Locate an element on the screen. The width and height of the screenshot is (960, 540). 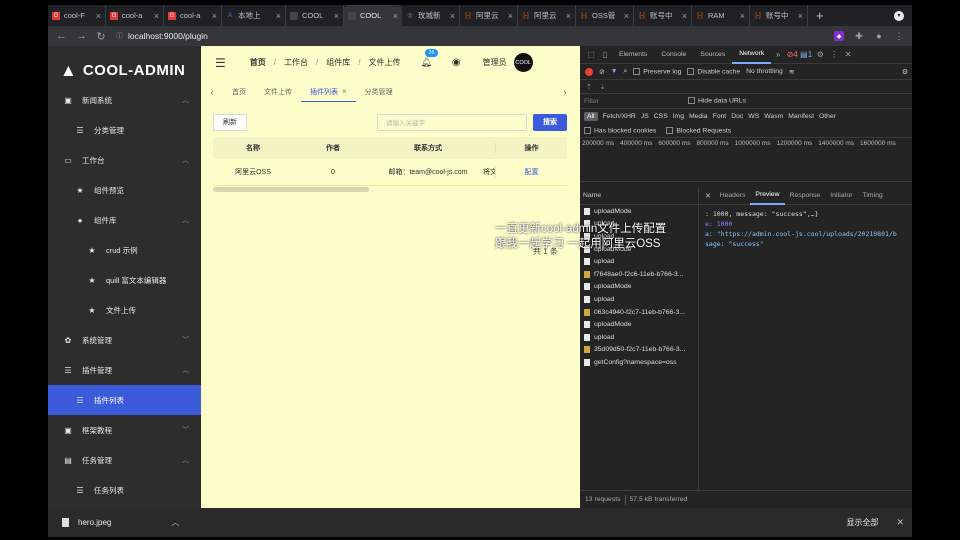
github-icon: ◉ is located at coordinates (456, 62).